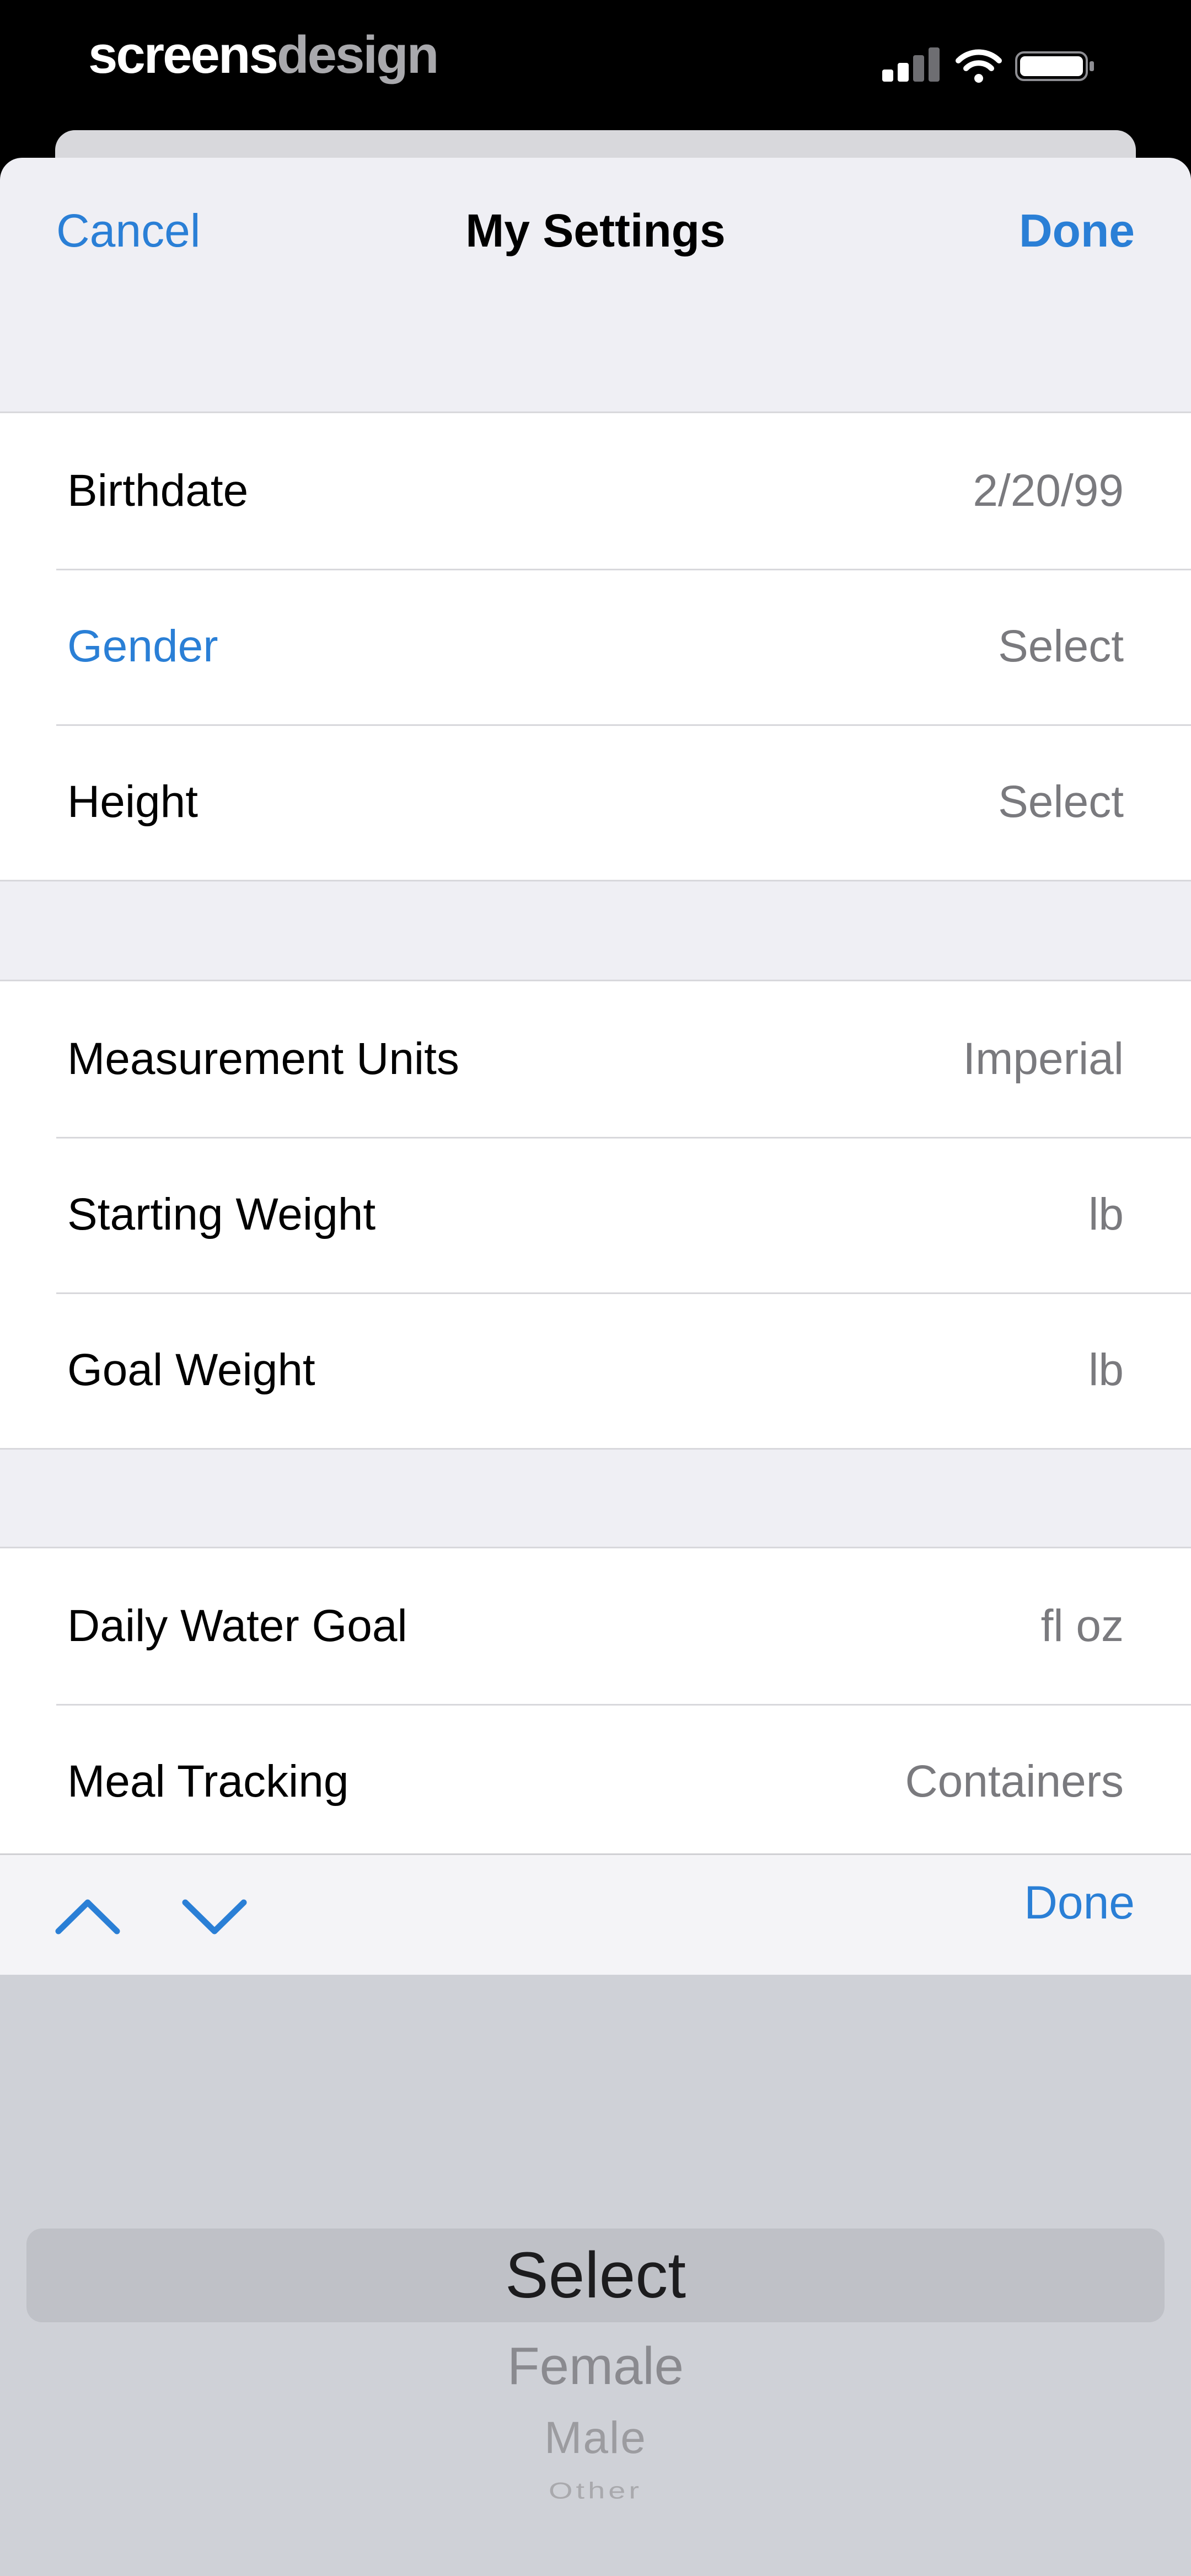  What do you see at coordinates (357, 54) in the screenshot?
I see `brand-part-2: design` at bounding box center [357, 54].